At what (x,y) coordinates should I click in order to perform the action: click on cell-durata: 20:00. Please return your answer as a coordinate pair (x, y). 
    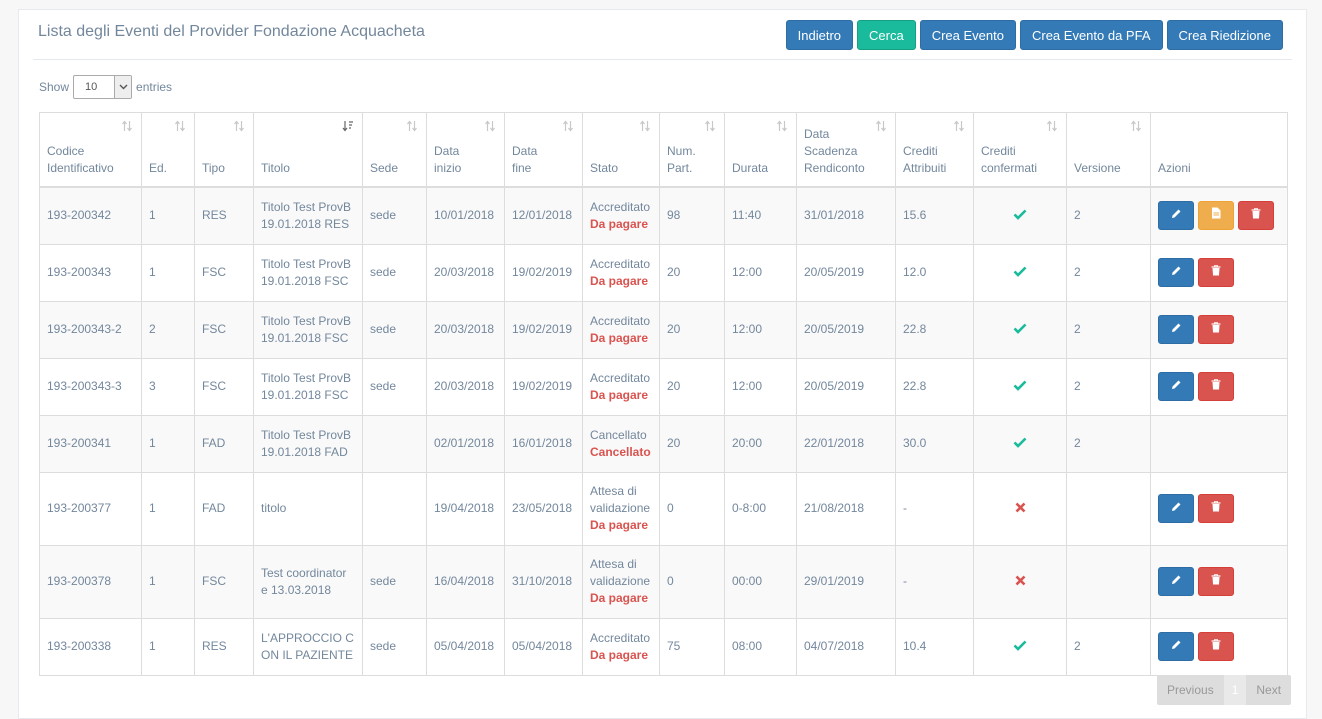
    Looking at the image, I should click on (760, 443).